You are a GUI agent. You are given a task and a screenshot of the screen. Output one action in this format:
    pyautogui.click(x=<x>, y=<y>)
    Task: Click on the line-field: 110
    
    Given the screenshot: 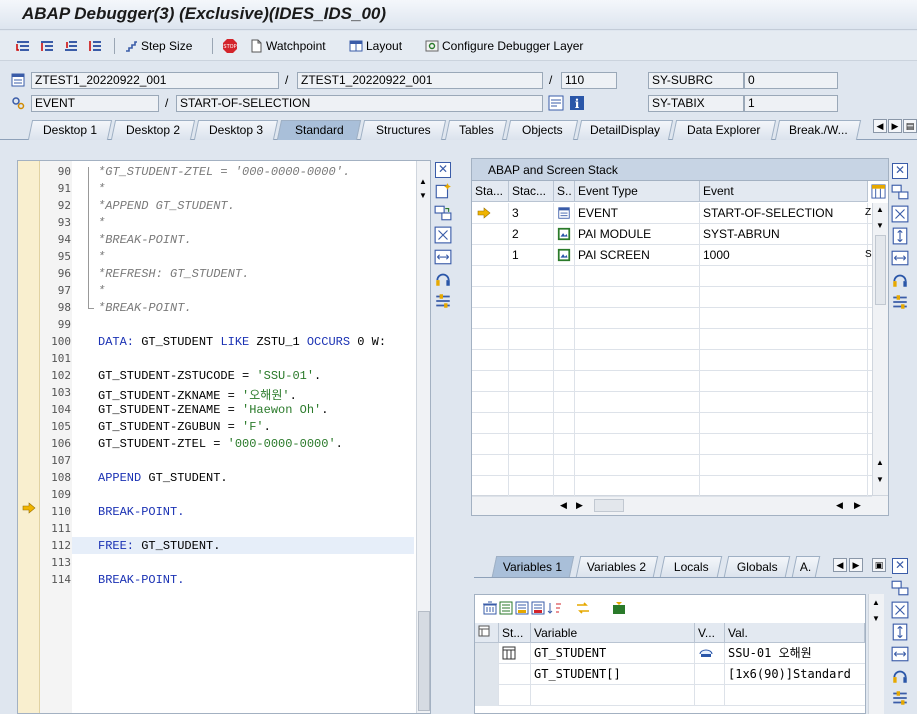 What is the action you would take?
    pyautogui.click(x=589, y=80)
    